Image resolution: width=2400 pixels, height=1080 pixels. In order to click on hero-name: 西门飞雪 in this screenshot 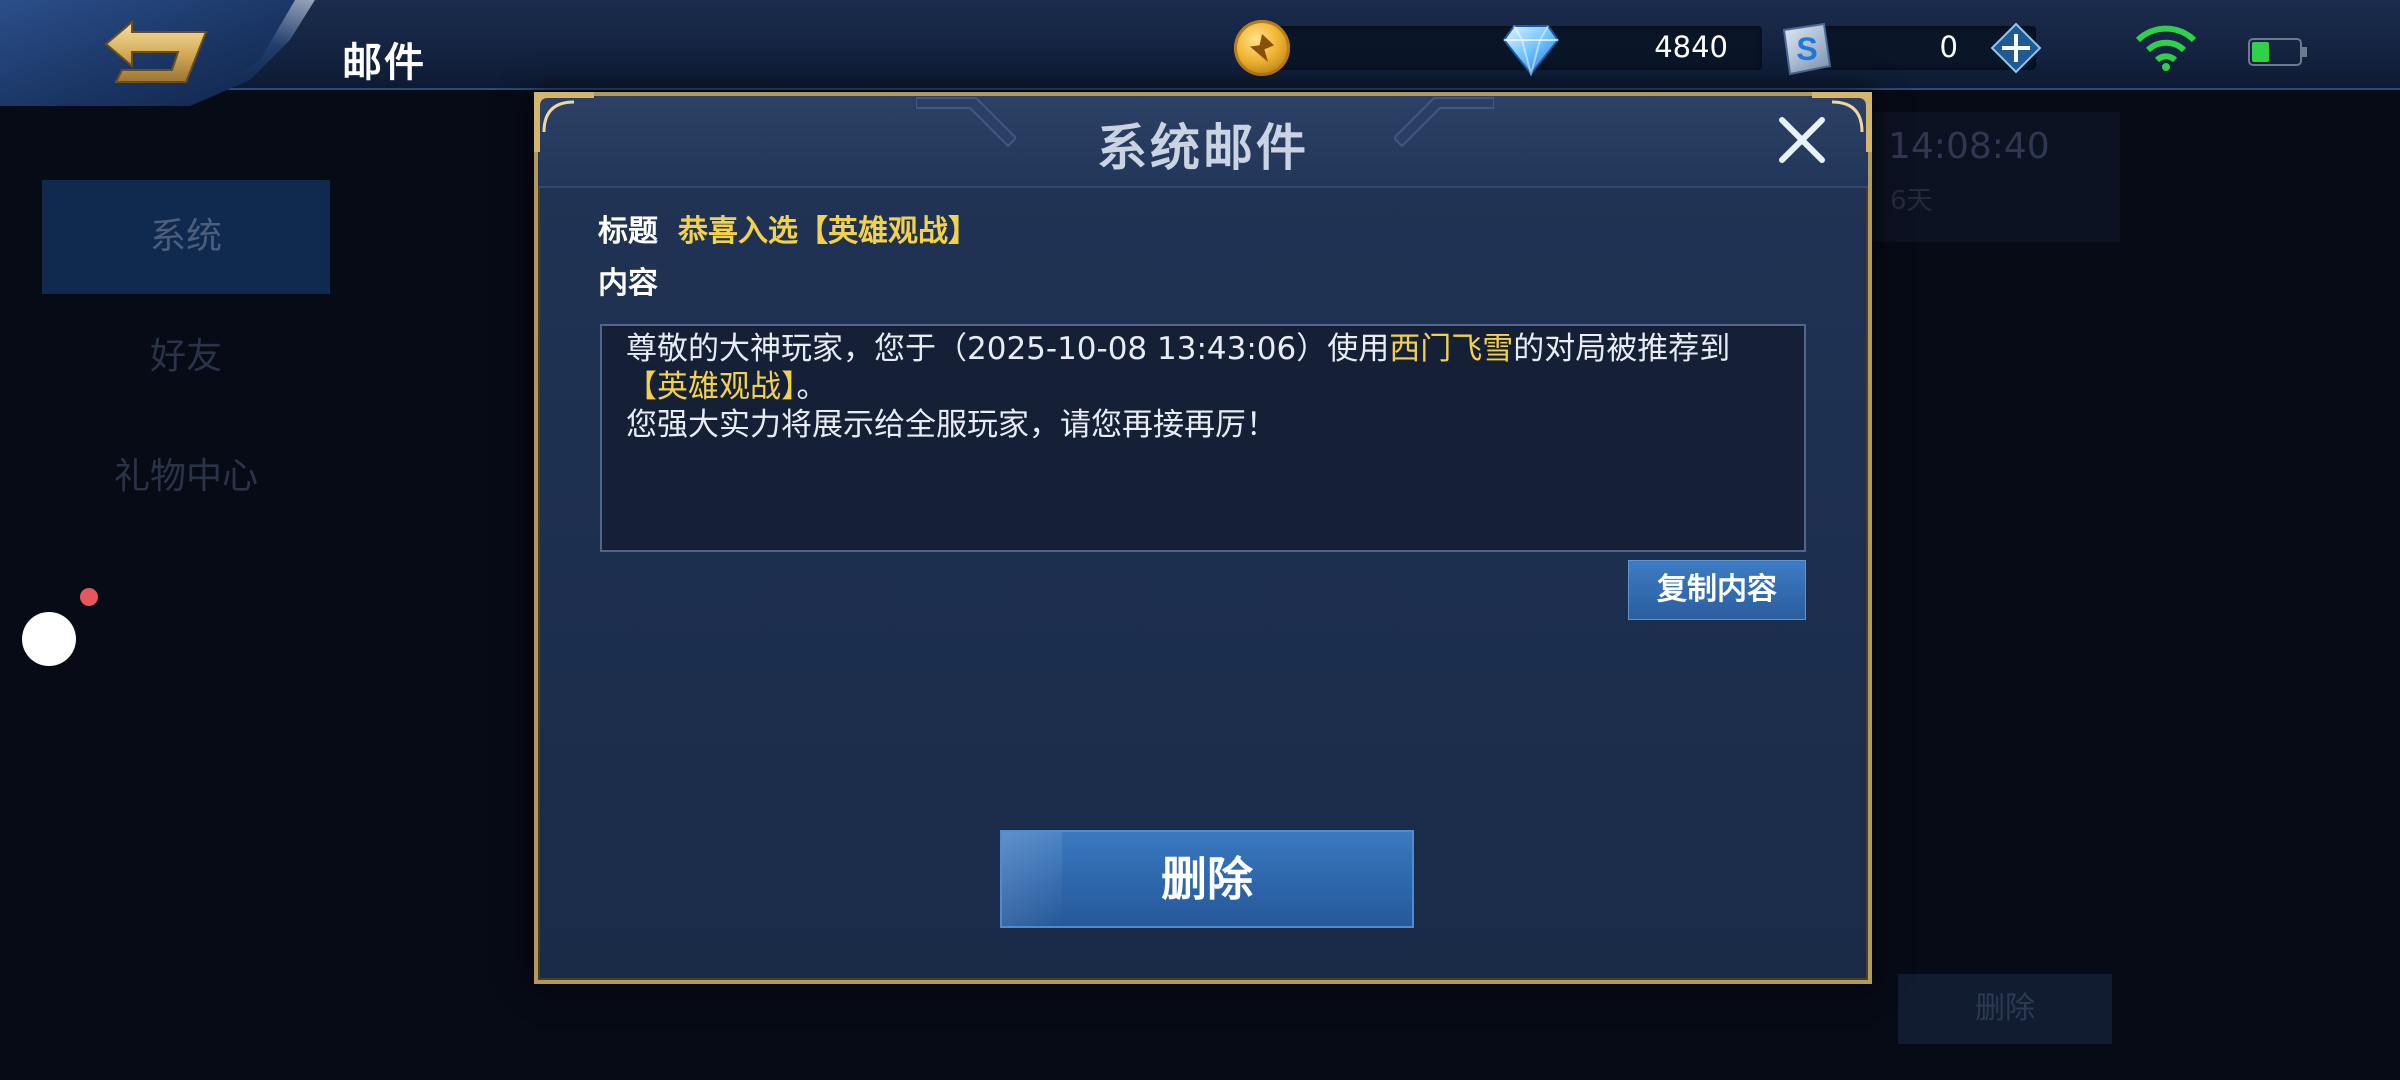, I will do `click(1451, 349)`.